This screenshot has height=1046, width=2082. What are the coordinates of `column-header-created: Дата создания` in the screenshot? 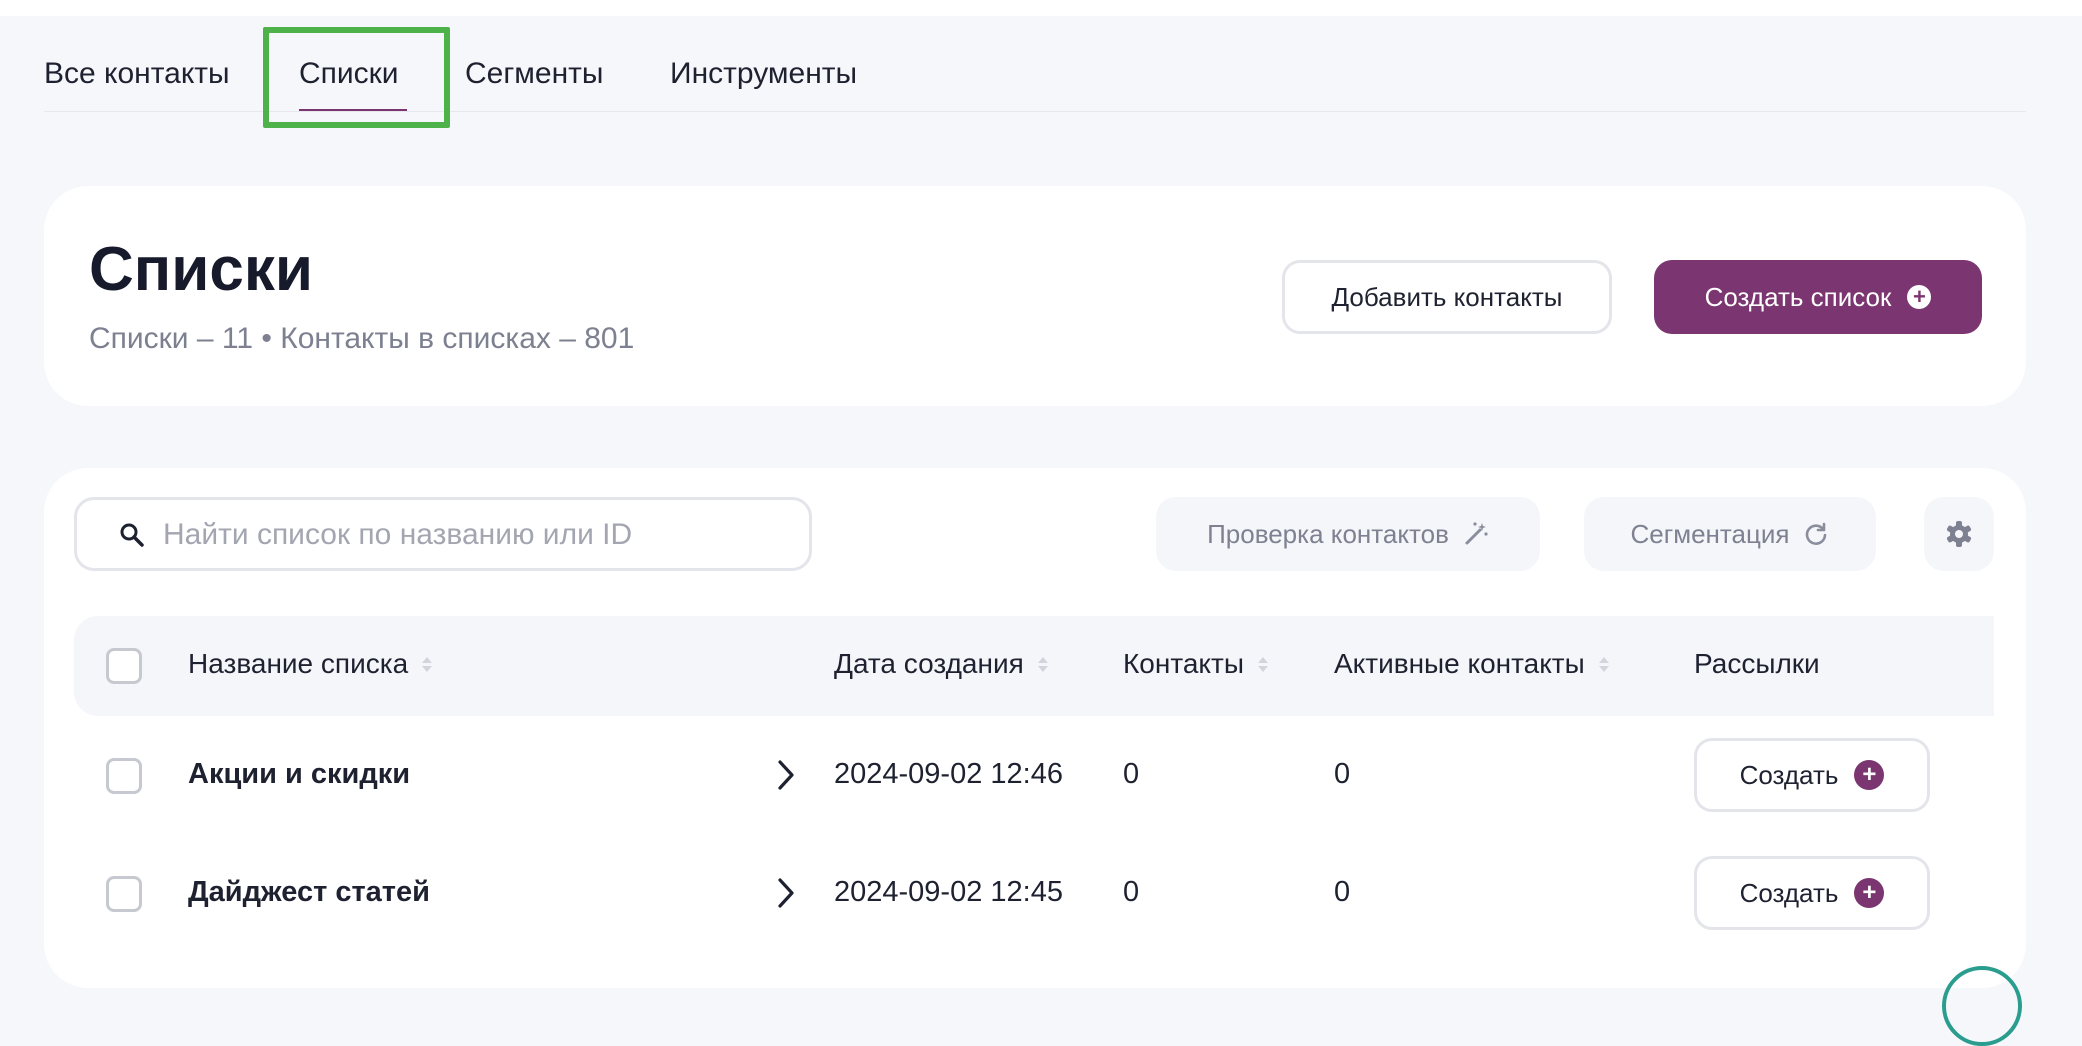 It's located at (941, 664).